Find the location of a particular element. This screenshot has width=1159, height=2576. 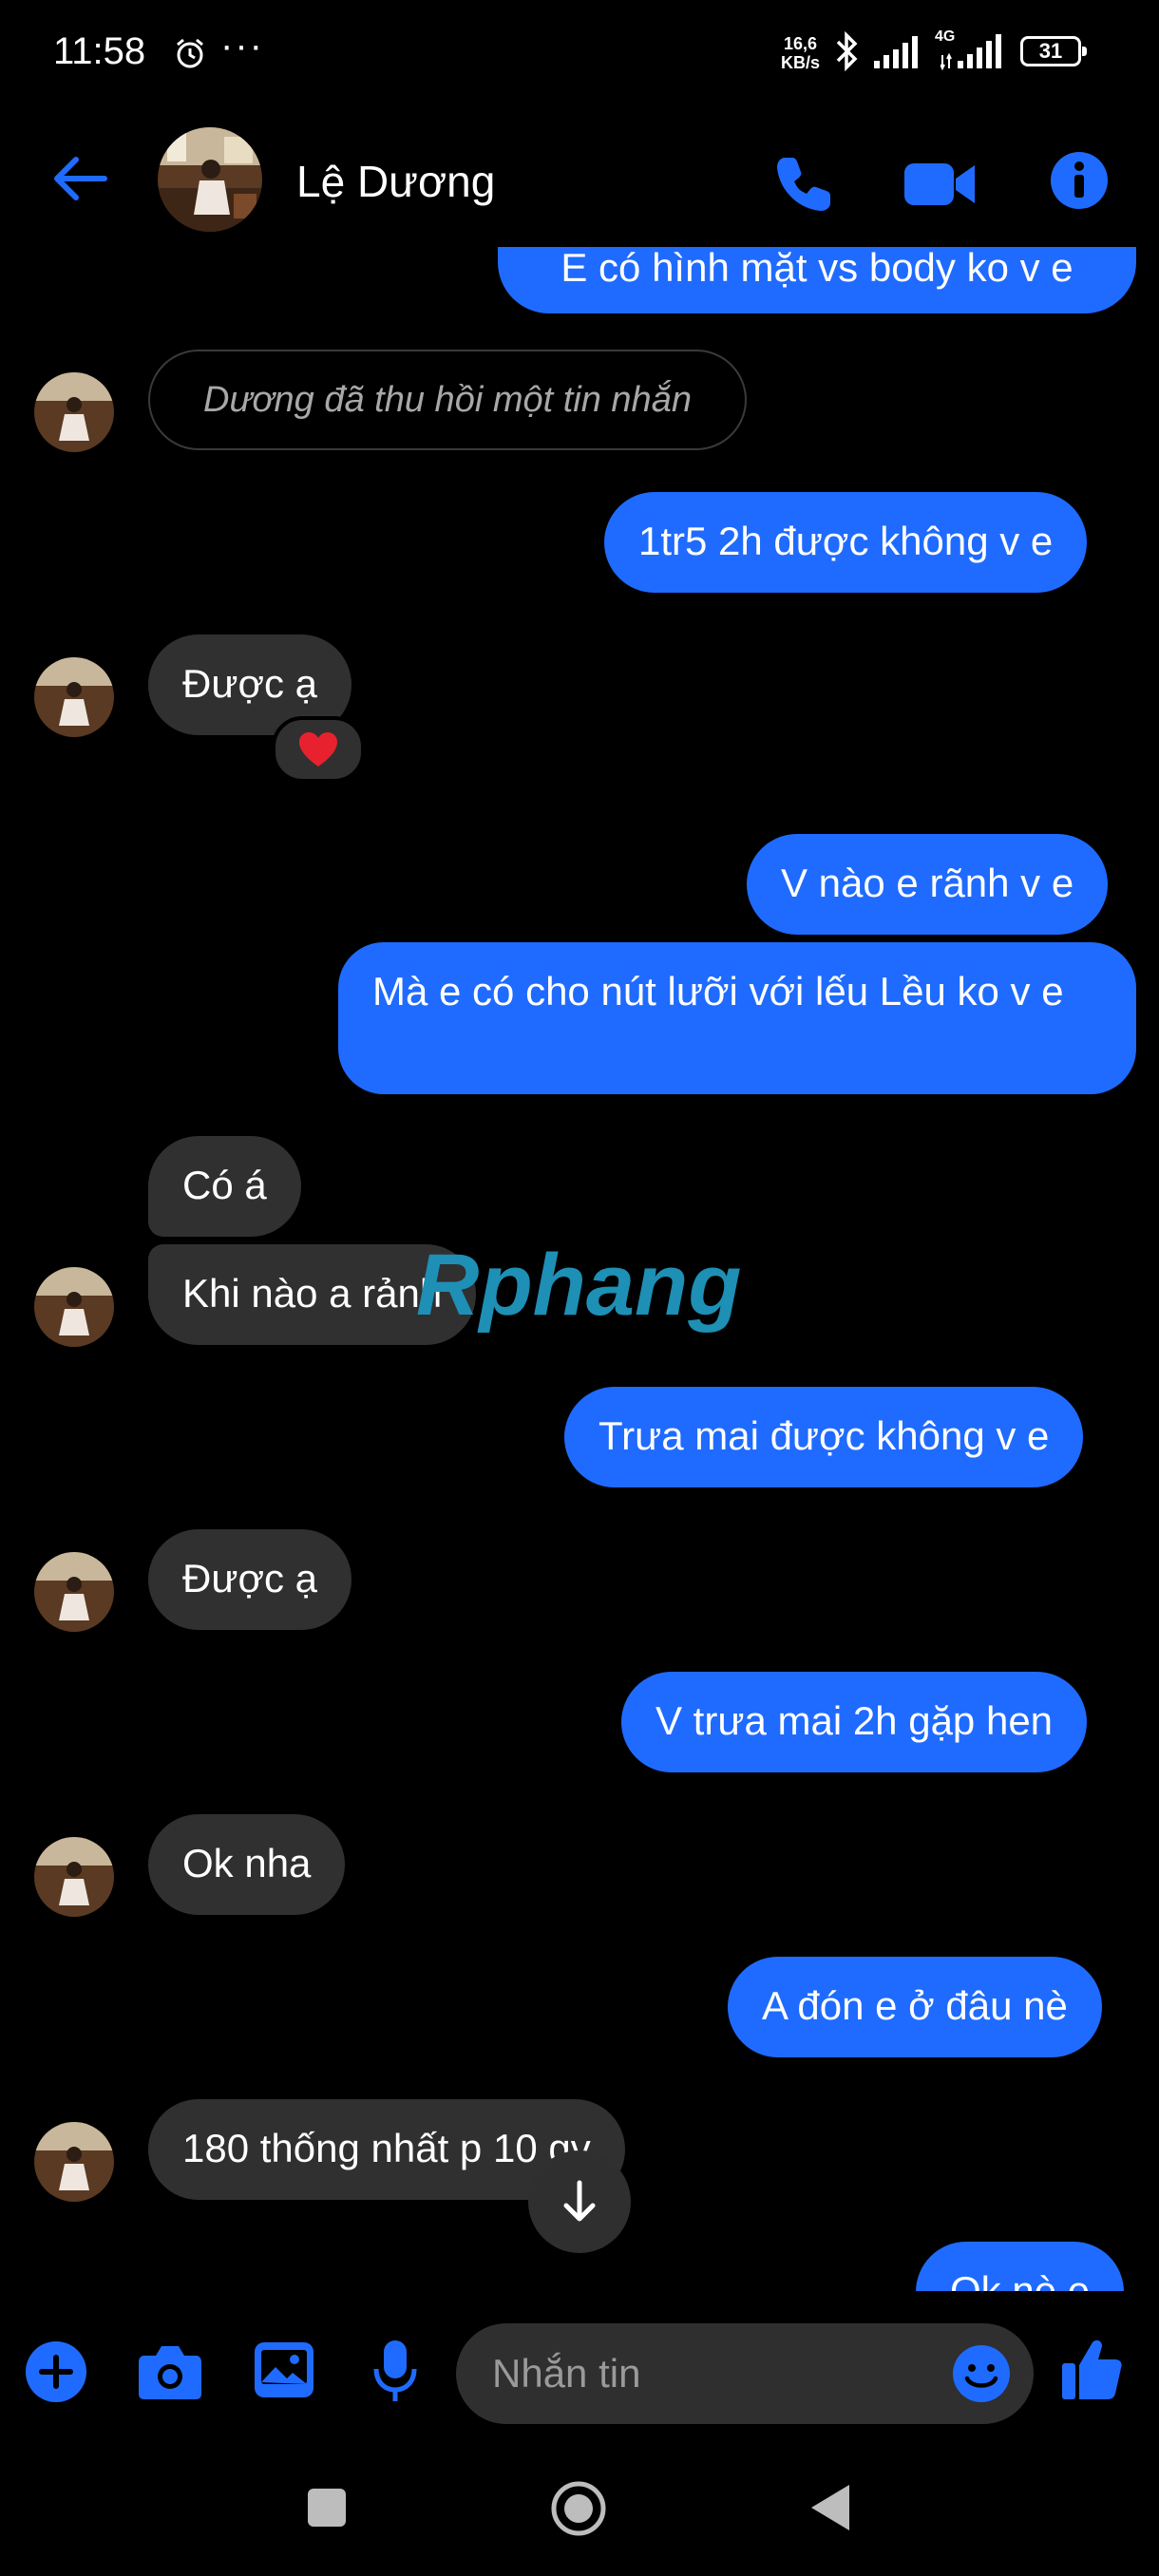

recent-apps-icon is located at coordinates (327, 2508).